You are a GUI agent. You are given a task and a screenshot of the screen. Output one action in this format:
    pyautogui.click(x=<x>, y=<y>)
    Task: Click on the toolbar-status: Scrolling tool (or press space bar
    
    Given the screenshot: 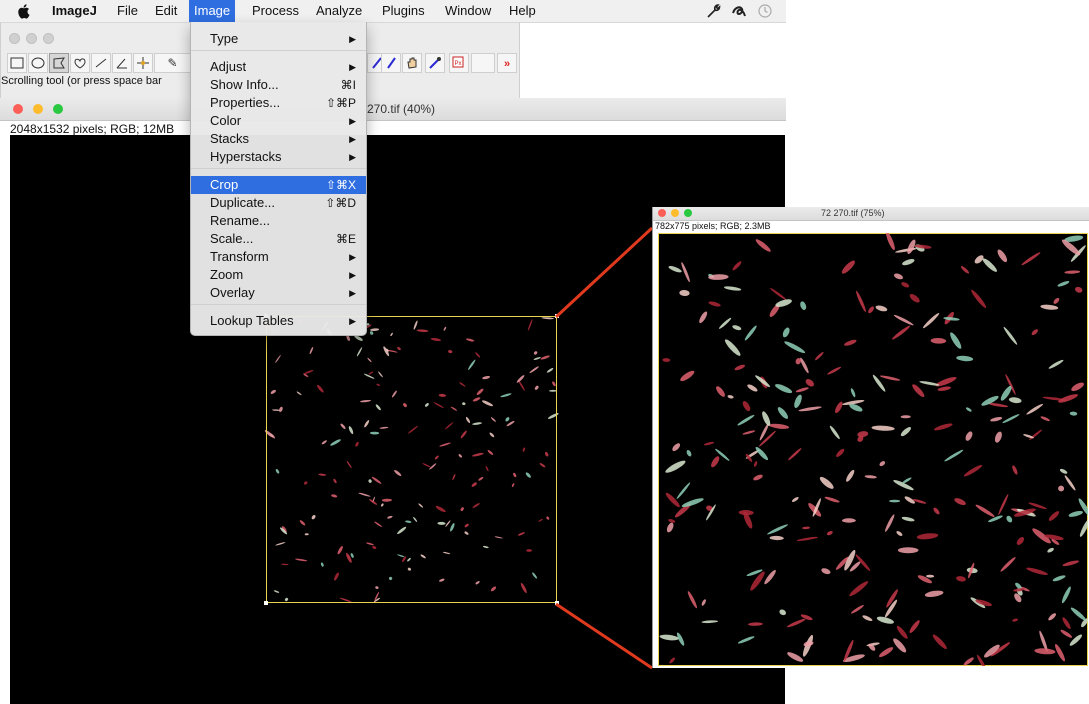 What is the action you would take?
    pyautogui.click(x=81, y=81)
    